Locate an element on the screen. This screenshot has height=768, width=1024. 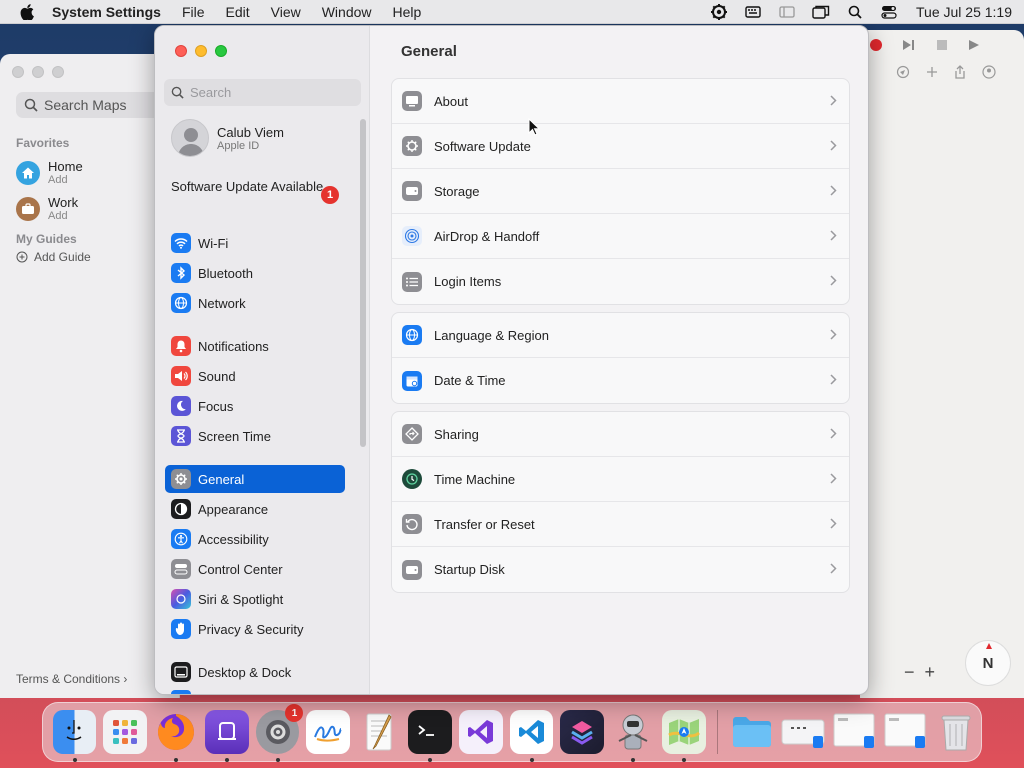
maps-app-icon is located at coordinates (684, 736).